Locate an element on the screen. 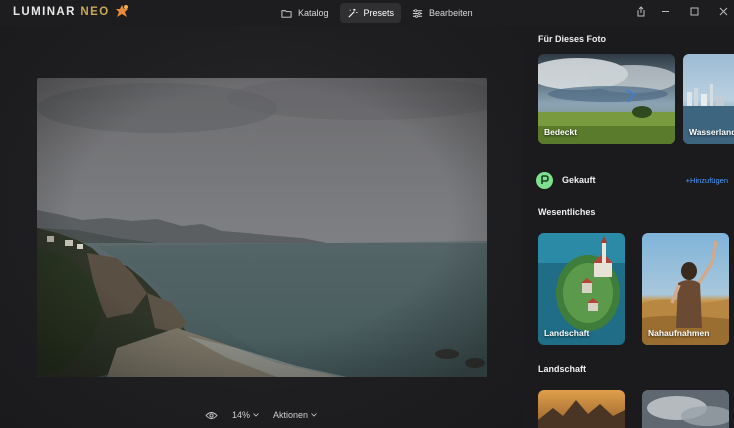 This screenshot has height=428, width=734. logo-text: LUMINAR is located at coordinates (47, 12).